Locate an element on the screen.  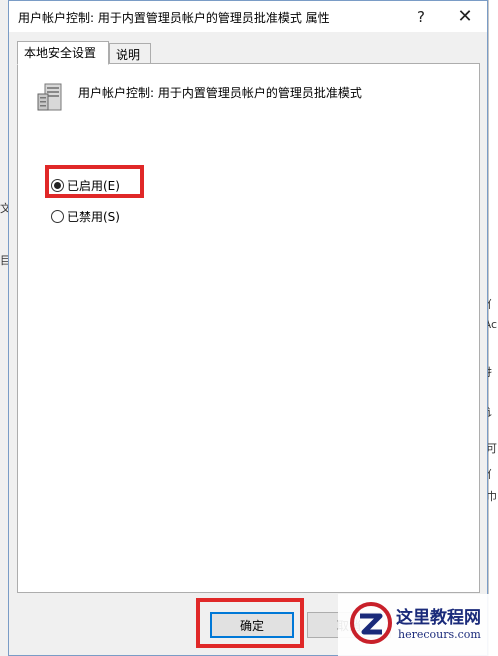
background-window: 亻 Ac 扌 讠 可 亻 巾 is located at coordinates (491, 328).